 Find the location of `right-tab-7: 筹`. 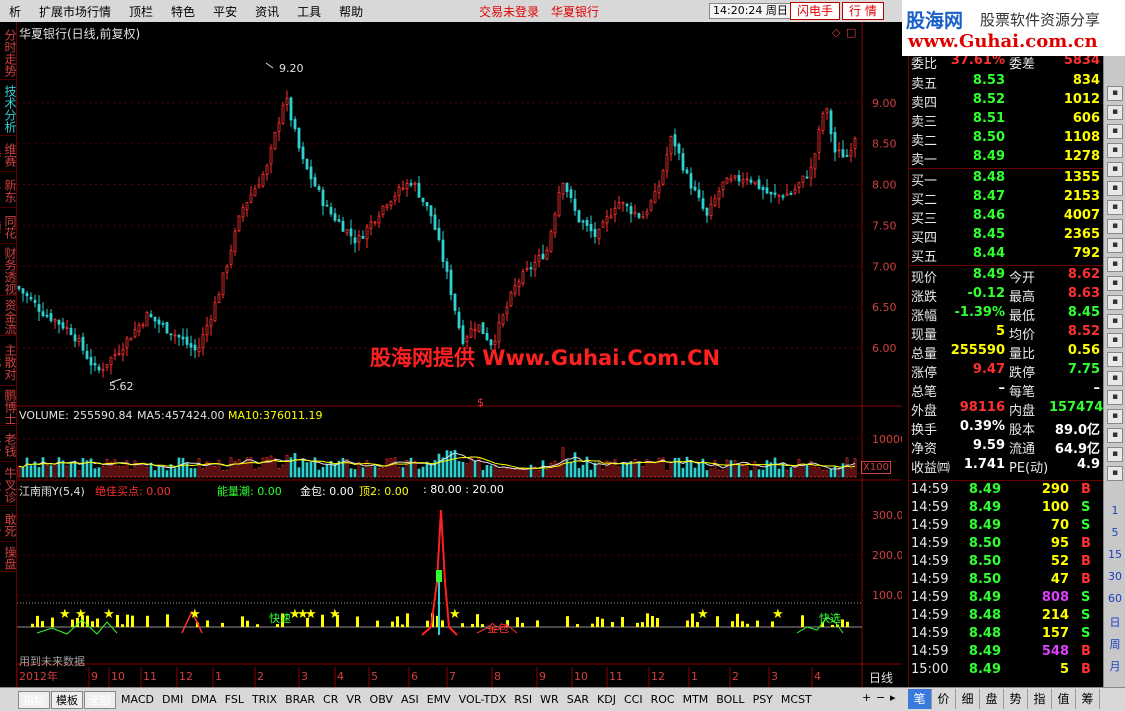

right-tab-7: 筹 is located at coordinates (1088, 699).